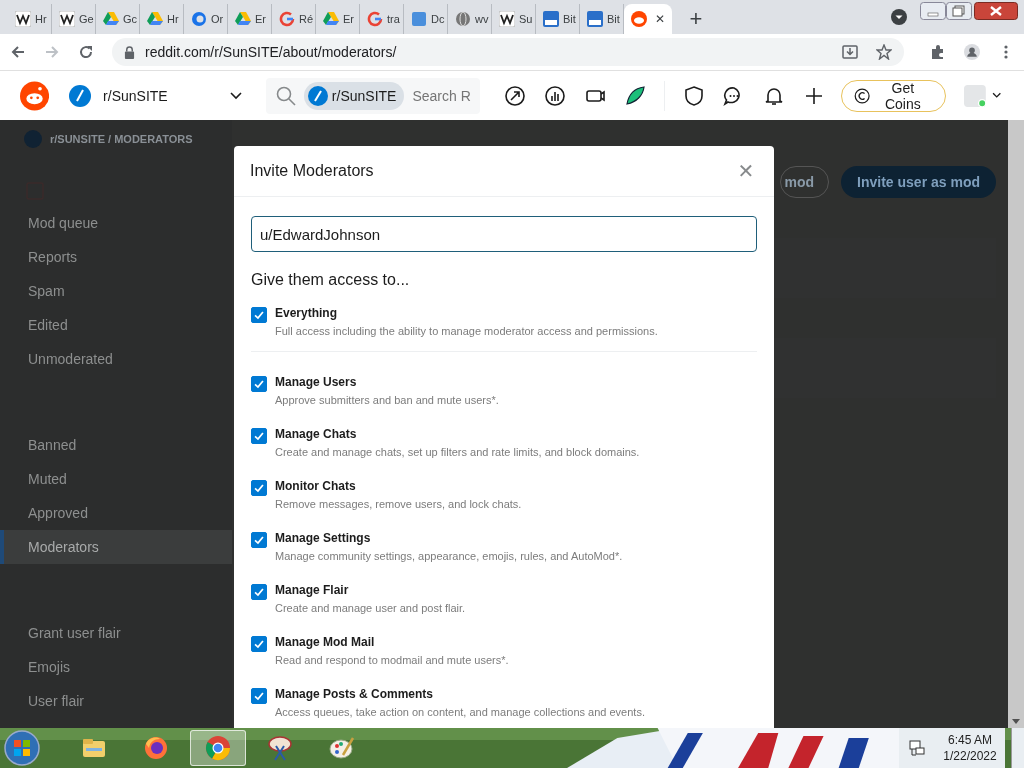  Describe the element at coordinates (398, 504) in the screenshot. I see `permission-description: Remove messages, remove users, and lock chats.` at that location.